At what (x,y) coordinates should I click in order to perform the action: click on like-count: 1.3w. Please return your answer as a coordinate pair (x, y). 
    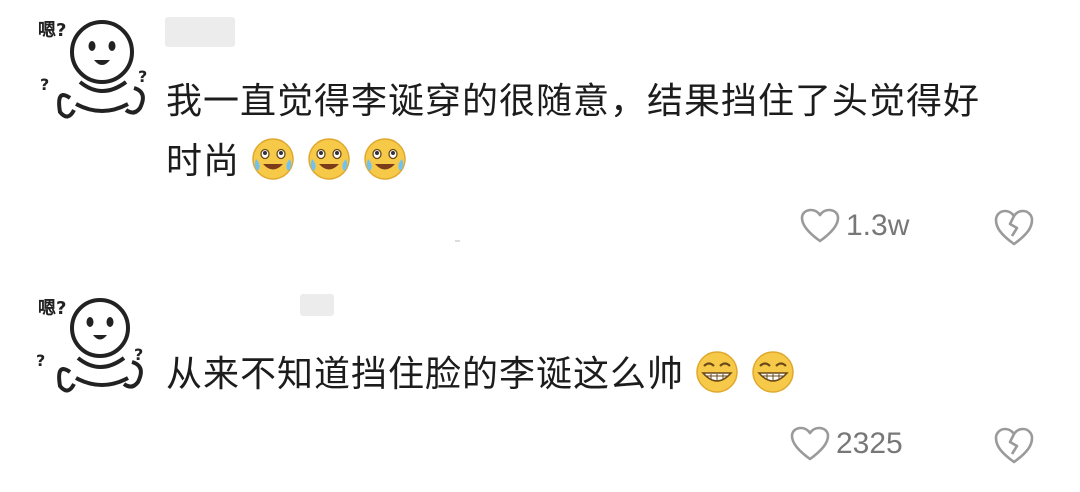
    Looking at the image, I should click on (878, 225).